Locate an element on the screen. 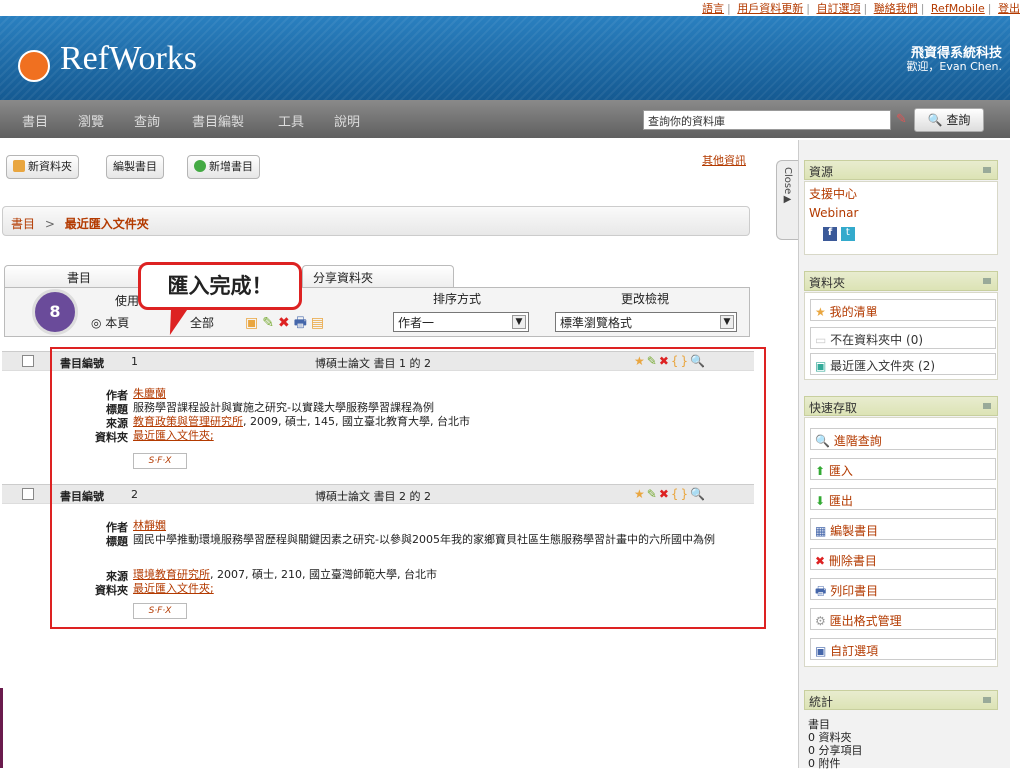 The height and width of the screenshot is (771, 1024). close-panel-tab: Close ▶ is located at coordinates (787, 200).